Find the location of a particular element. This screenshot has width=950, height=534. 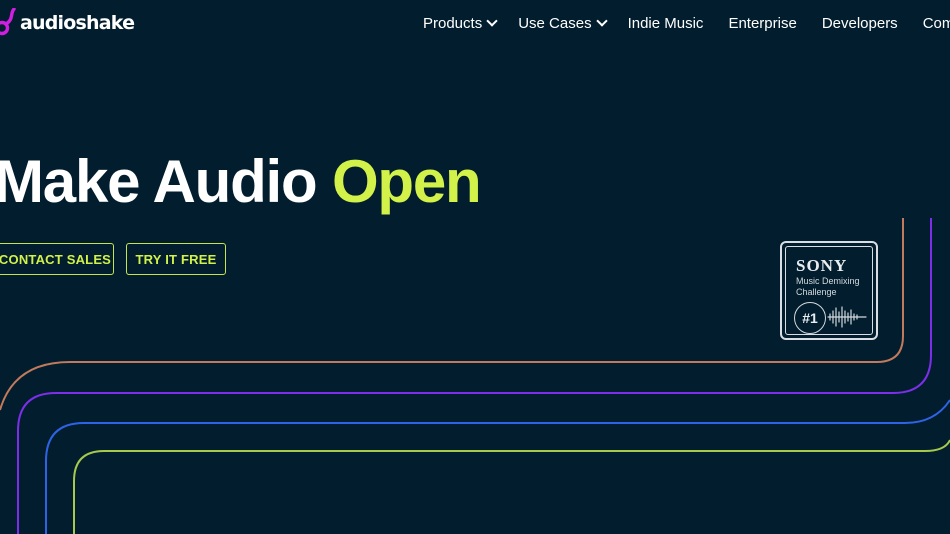

hero-title-main: Make Audio is located at coordinates (166, 181).